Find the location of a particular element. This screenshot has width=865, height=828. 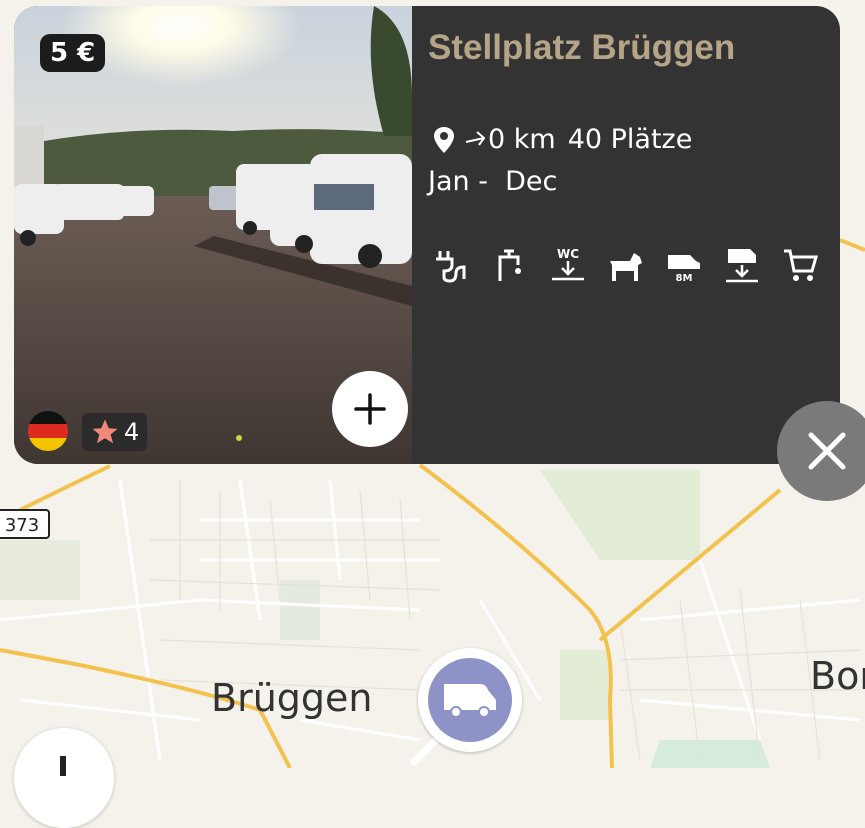

place-title: Stellplatz Brüggen is located at coordinates (582, 47).